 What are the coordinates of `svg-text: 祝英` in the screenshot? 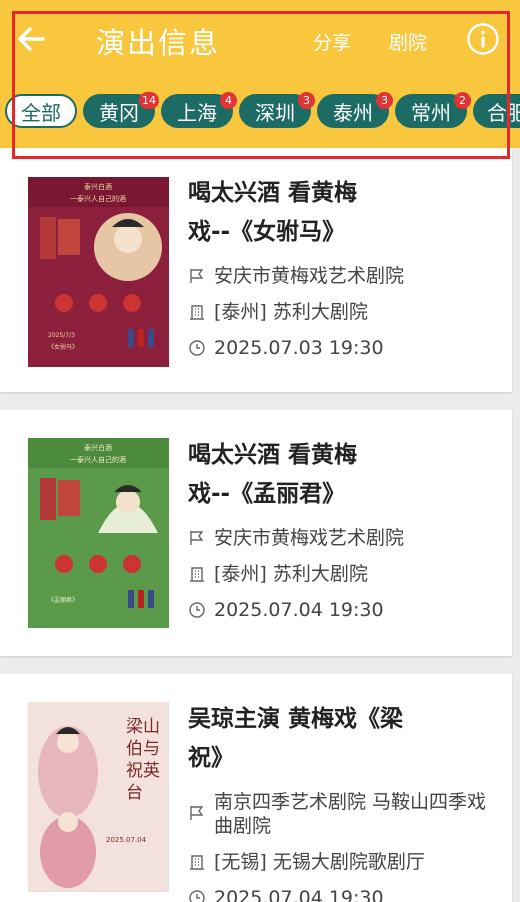 It's located at (143, 771).